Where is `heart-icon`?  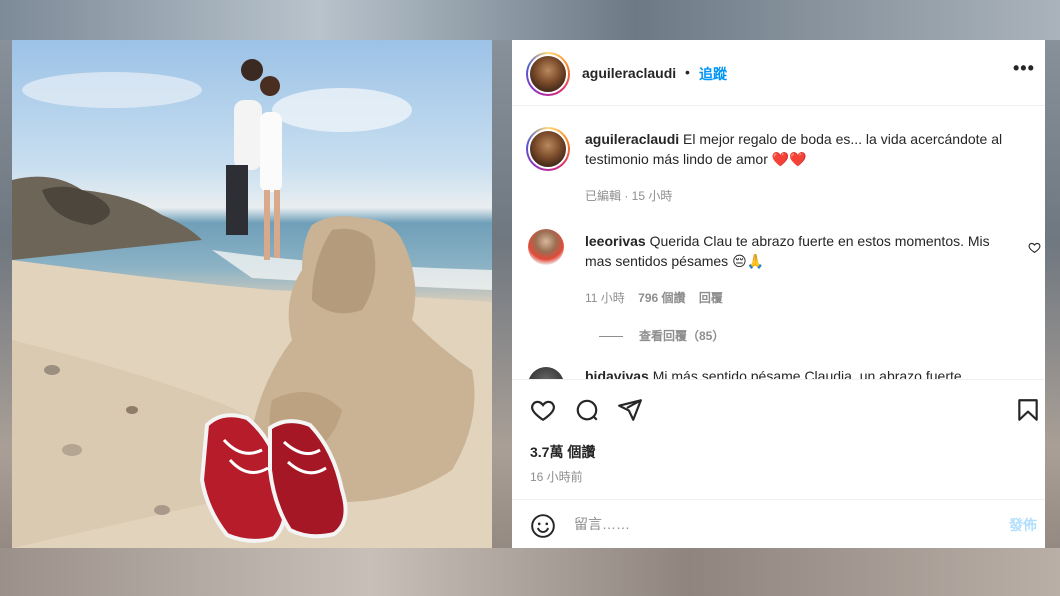 heart-icon is located at coordinates (543, 410).